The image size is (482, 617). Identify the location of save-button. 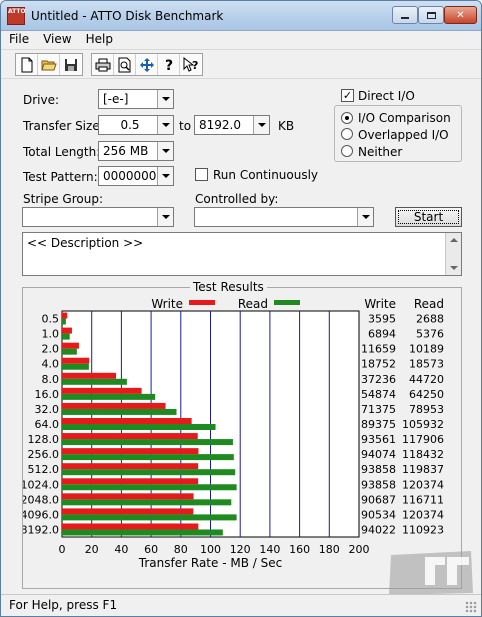
(71, 64).